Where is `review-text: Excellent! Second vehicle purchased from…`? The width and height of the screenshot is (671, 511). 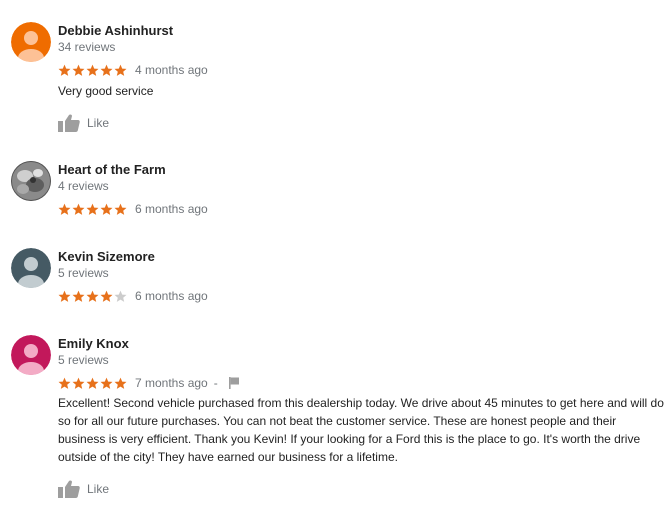
review-text: Excellent! Second vehicle purchased from… is located at coordinates (361, 430).